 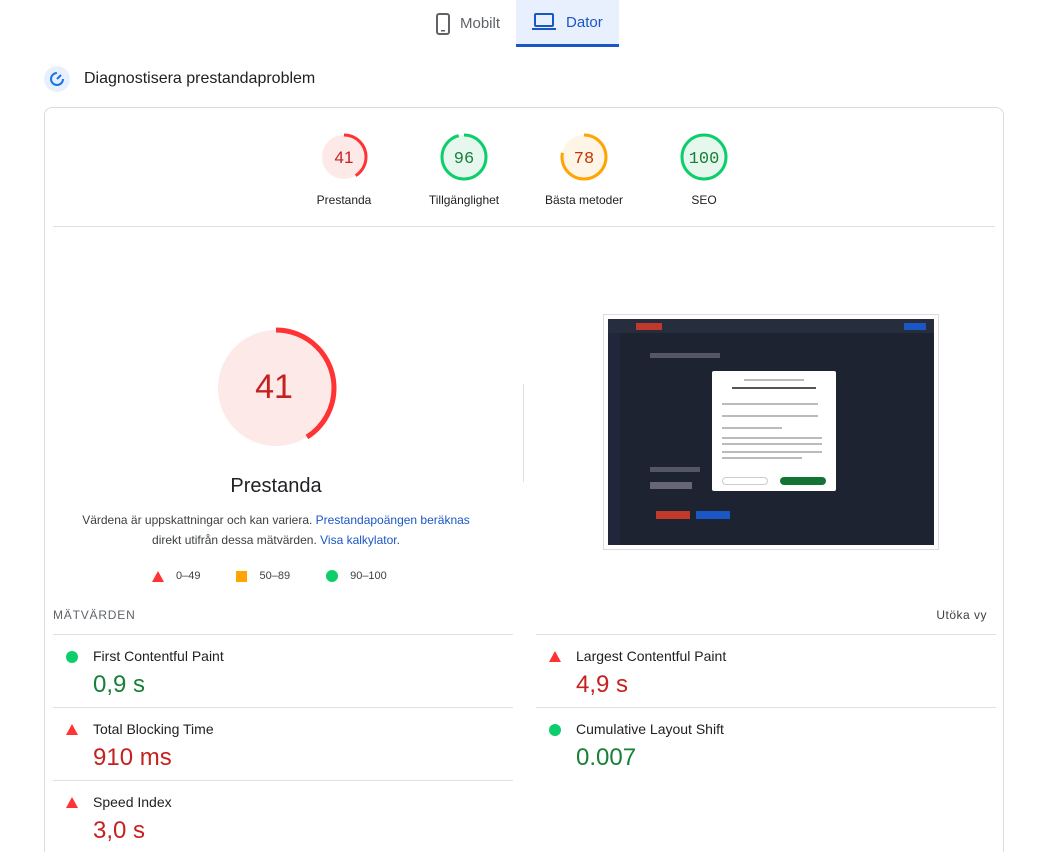 I want to click on note-text: ., so click(x=398, y=540).